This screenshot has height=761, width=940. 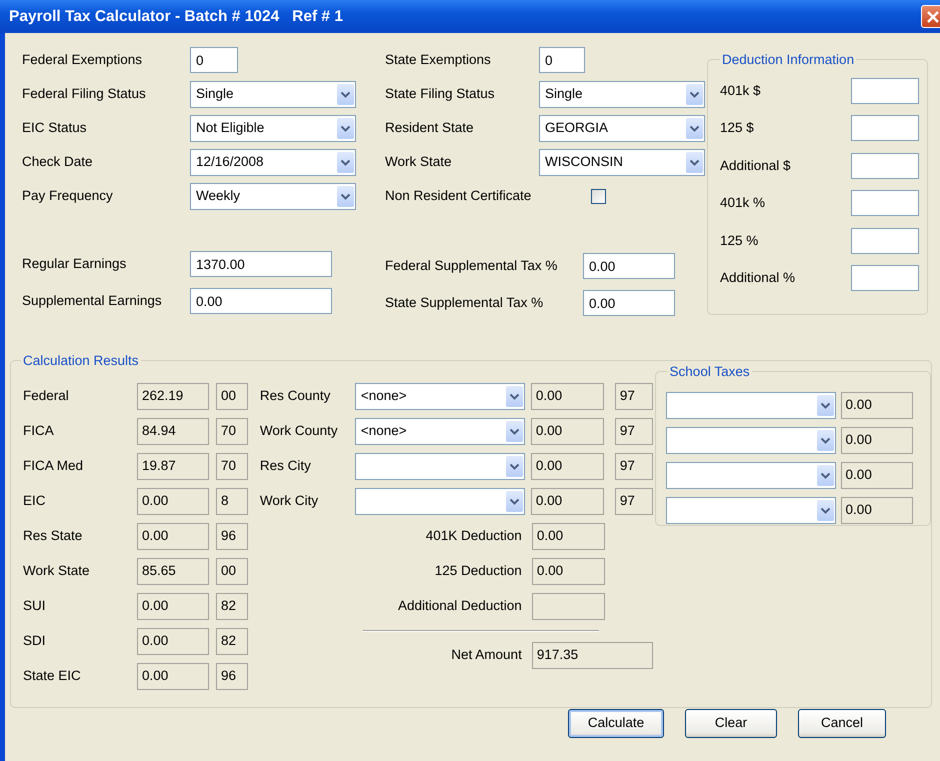 I want to click on code-field: 8, so click(x=232, y=501).